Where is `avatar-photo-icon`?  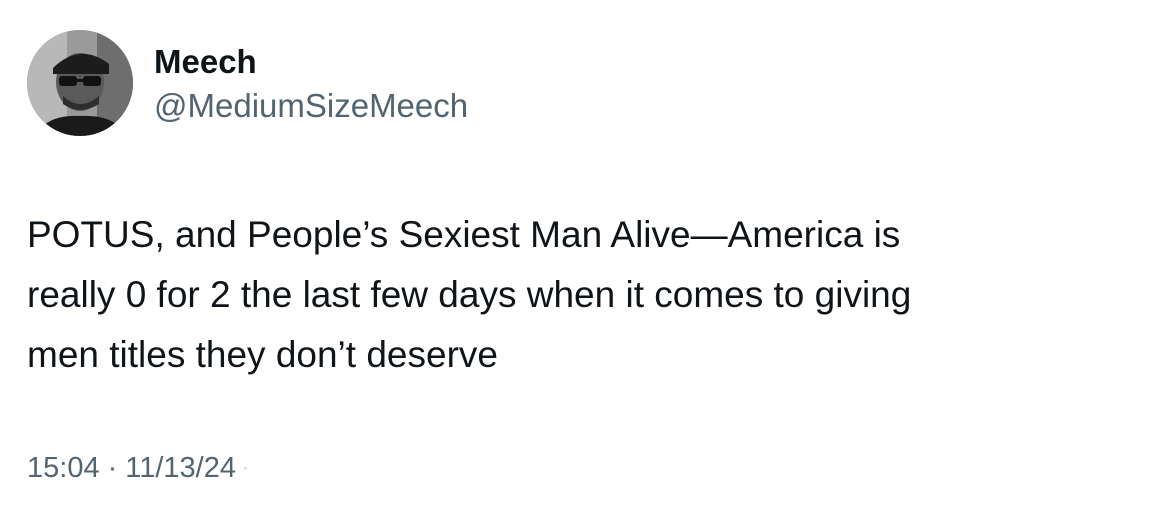 avatar-photo-icon is located at coordinates (80, 83).